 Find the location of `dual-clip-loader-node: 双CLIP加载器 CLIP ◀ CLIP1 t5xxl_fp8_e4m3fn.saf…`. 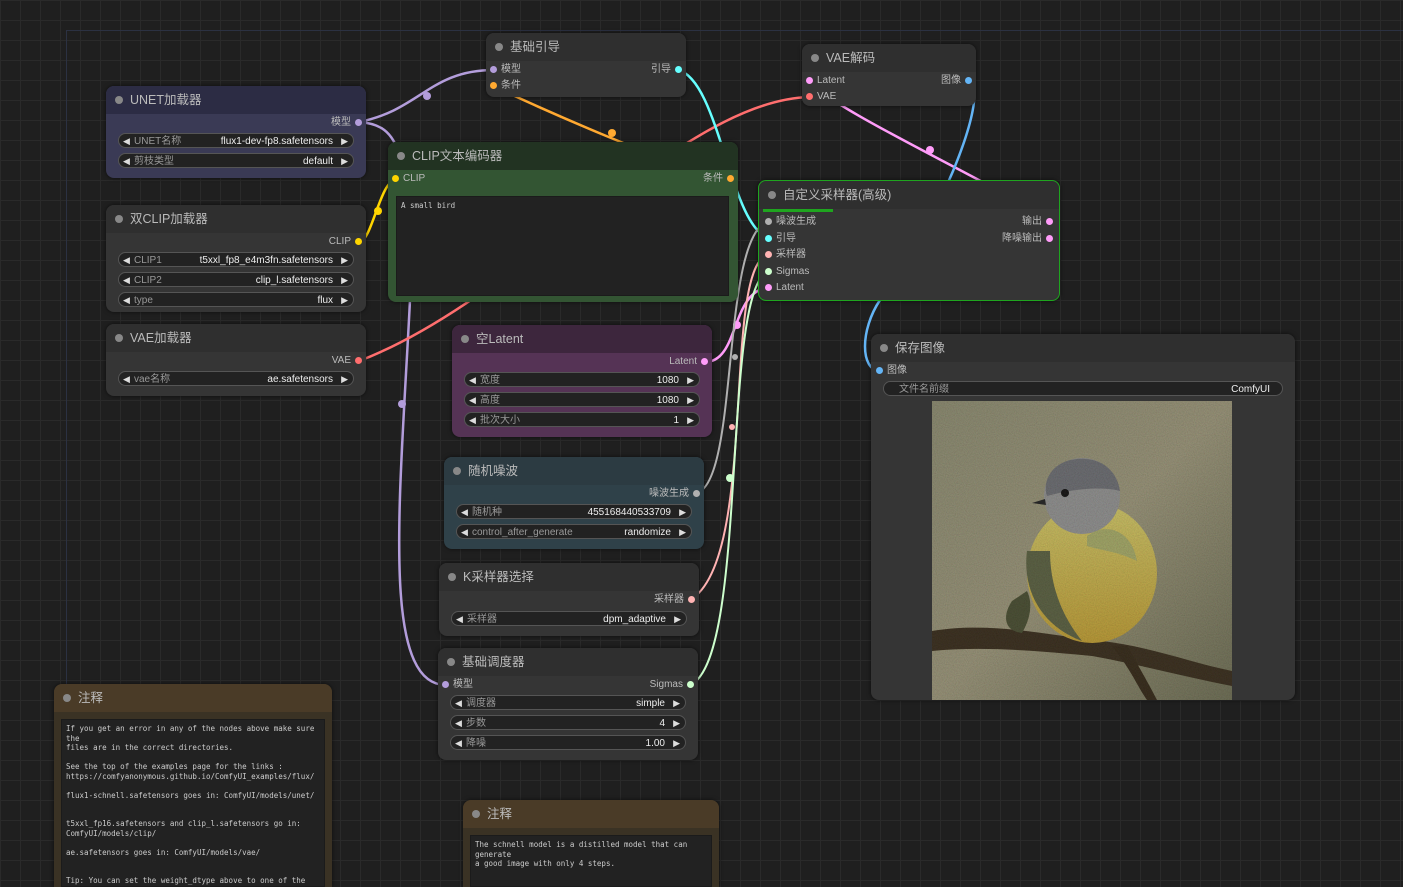

dual-clip-loader-node: 双CLIP加载器 CLIP ◀ CLIP1 t5xxl_fp8_e4m3fn.saf… is located at coordinates (236, 258).